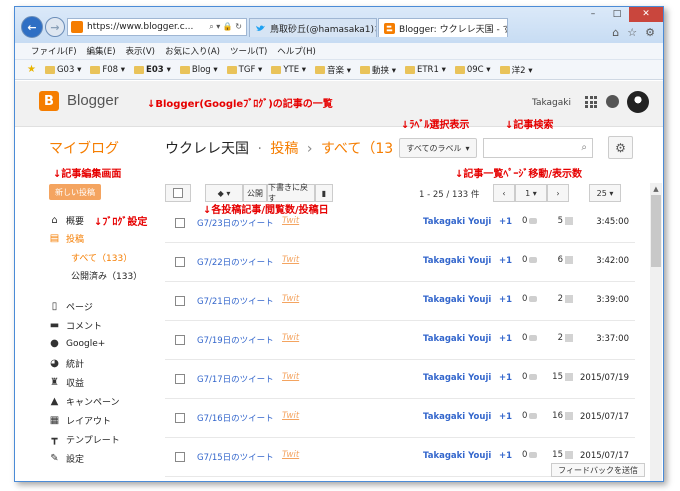  Describe the element at coordinates (235, 301) in the screenshot. I see `post-title: G7/21日のツイート` at that location.